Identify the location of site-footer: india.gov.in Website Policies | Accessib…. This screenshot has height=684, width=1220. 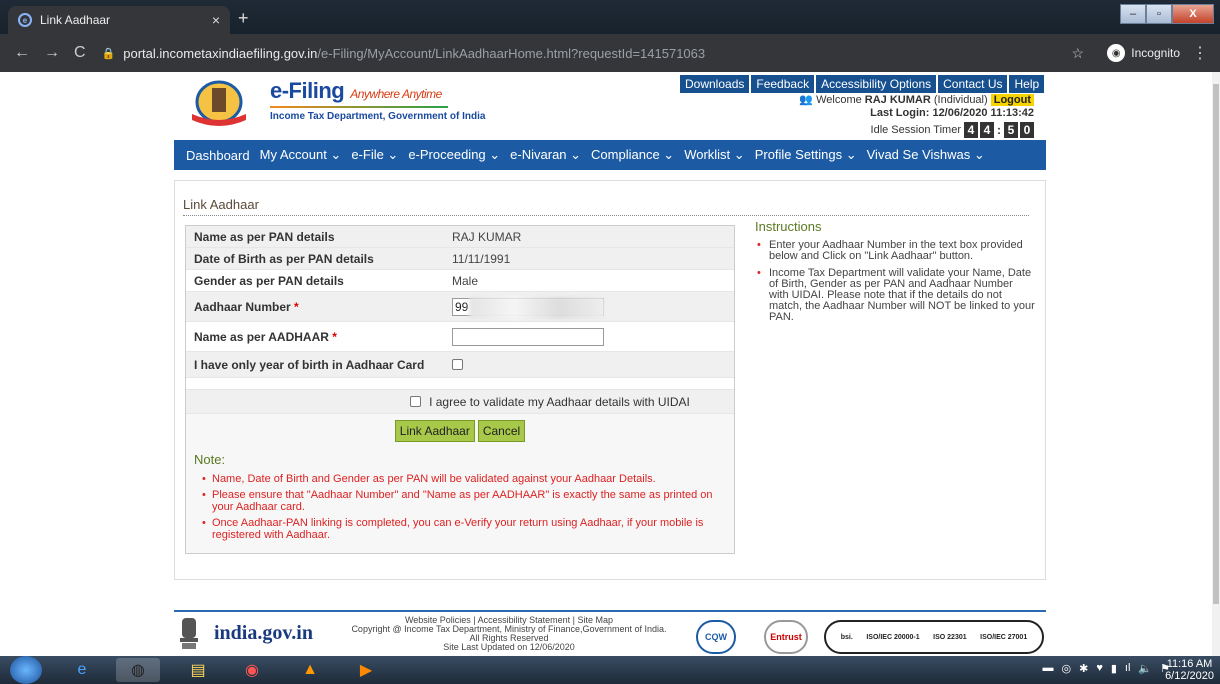
(610, 633).